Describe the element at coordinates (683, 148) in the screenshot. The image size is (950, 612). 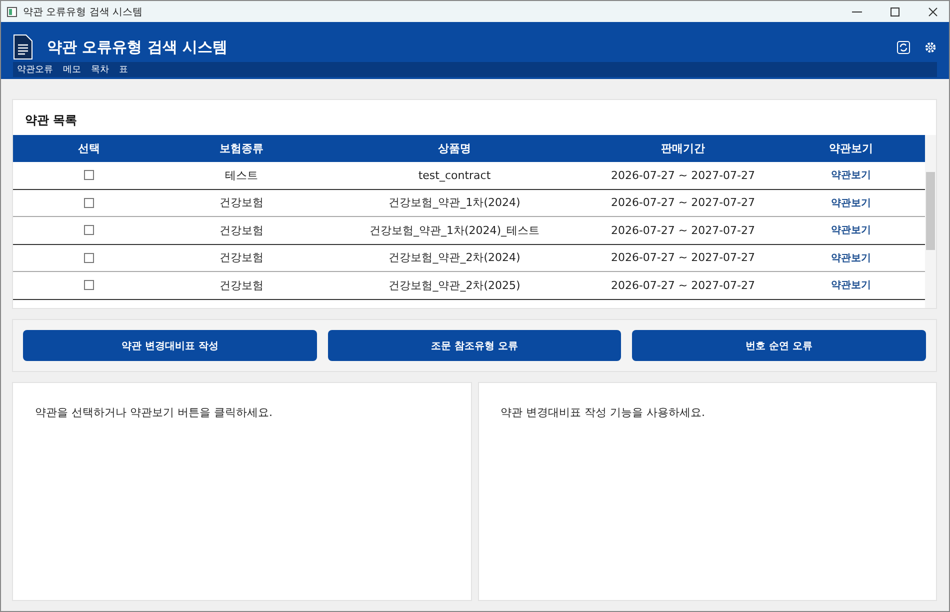
I see `column-header: 판매기간` at that location.